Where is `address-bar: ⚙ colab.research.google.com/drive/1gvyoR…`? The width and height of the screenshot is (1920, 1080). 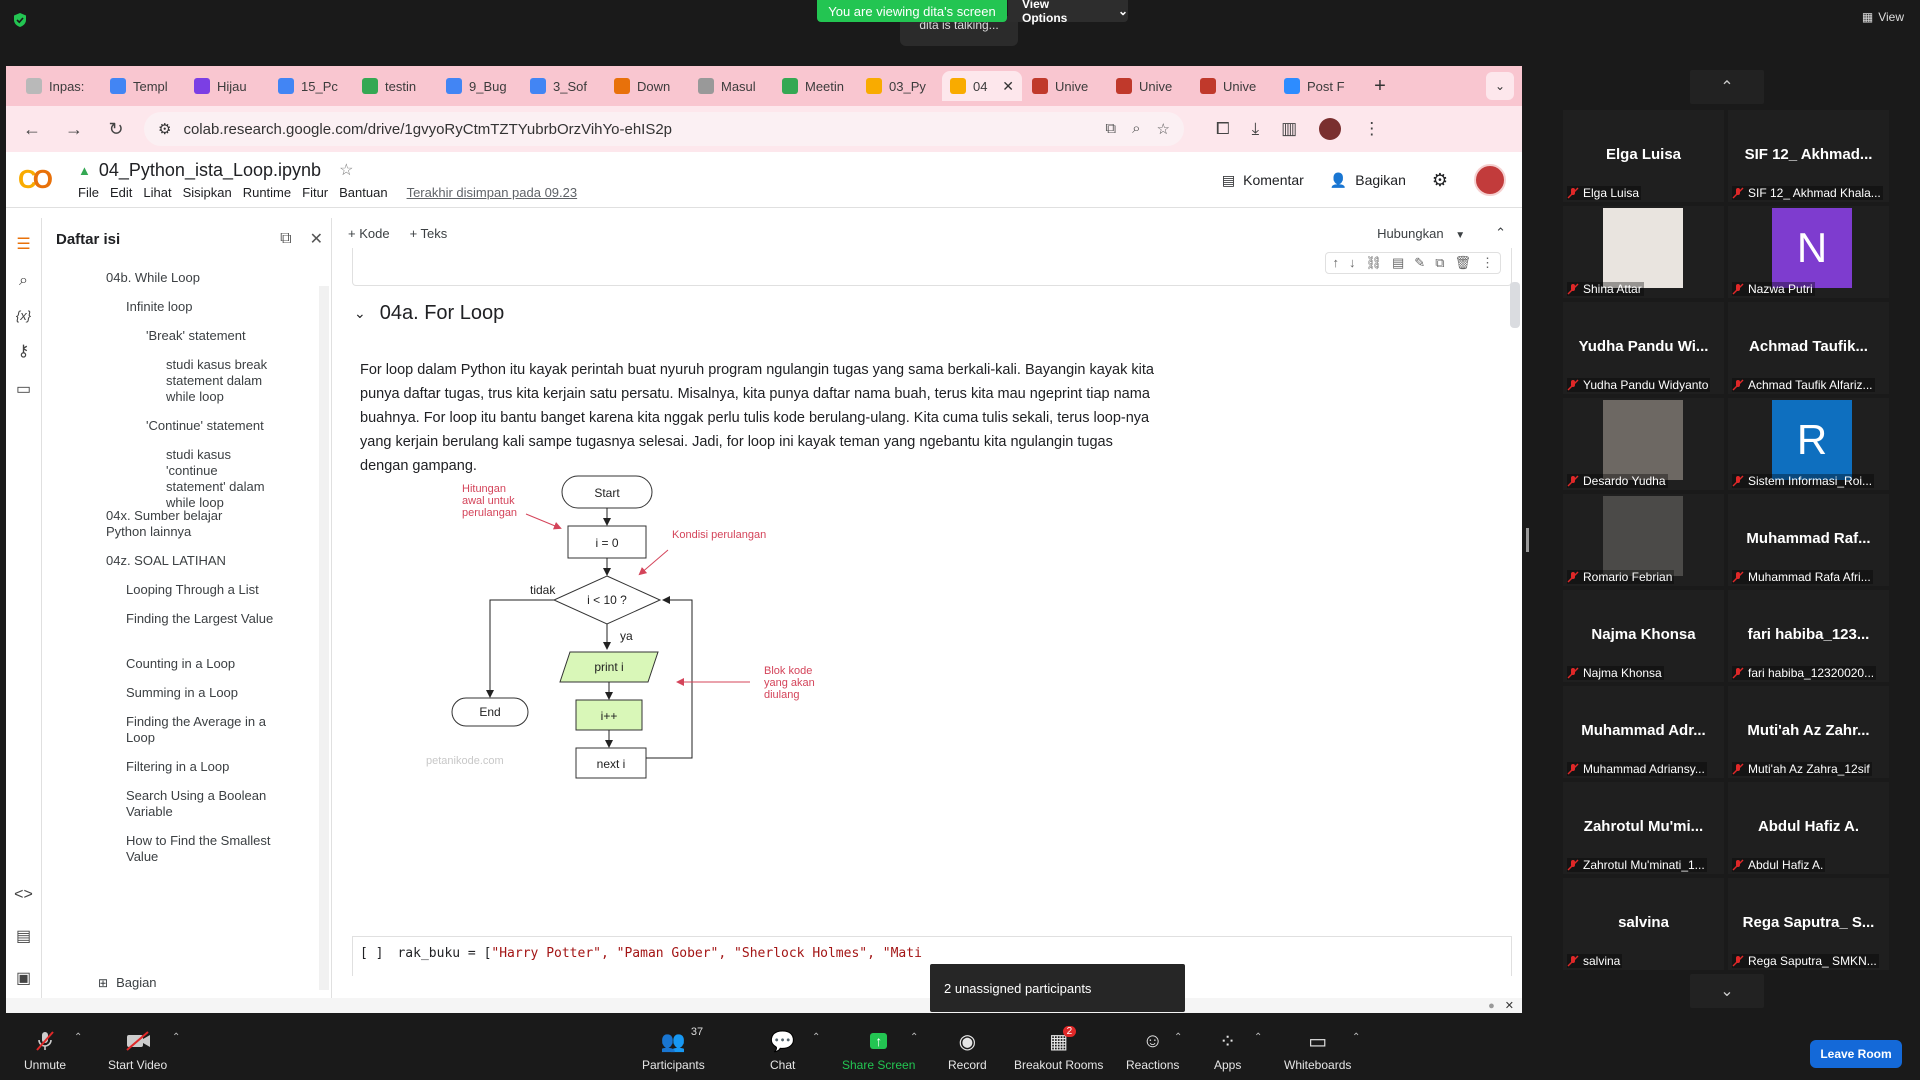 address-bar: ⚙ colab.research.google.com/drive/1gvyoR… is located at coordinates (664, 129).